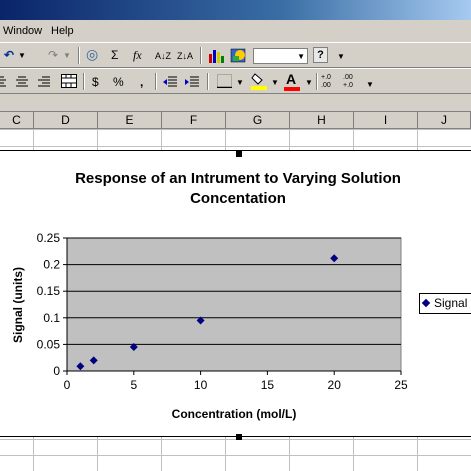 The width and height of the screenshot is (471, 471). I want to click on redo-icon: ↷, so click(53, 55).